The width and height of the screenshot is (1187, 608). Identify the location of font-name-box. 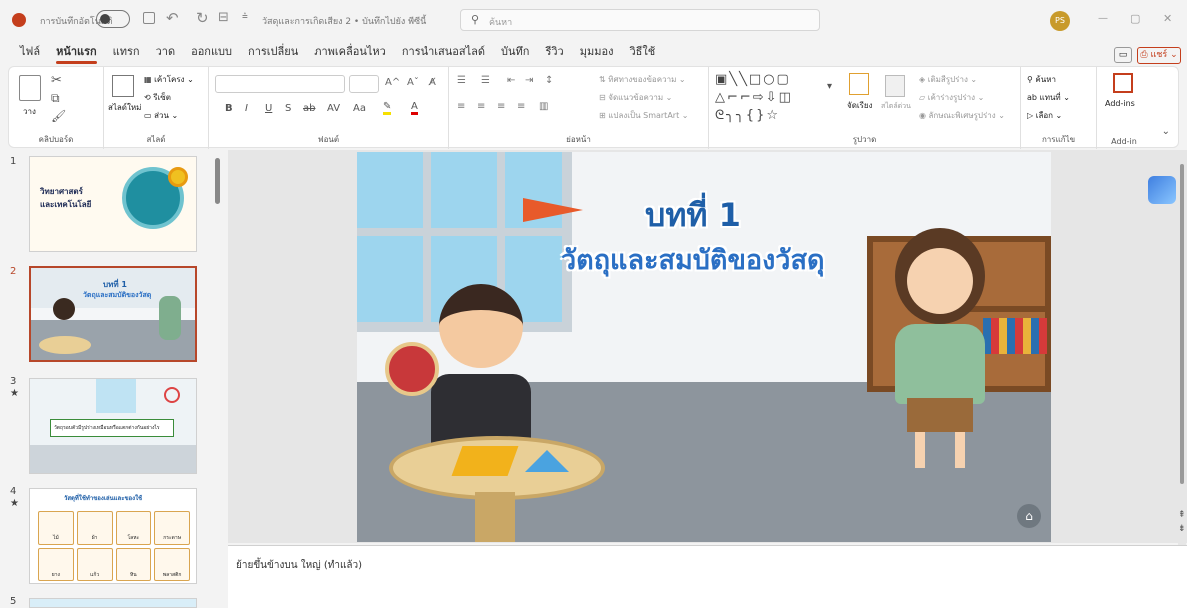
(280, 84).